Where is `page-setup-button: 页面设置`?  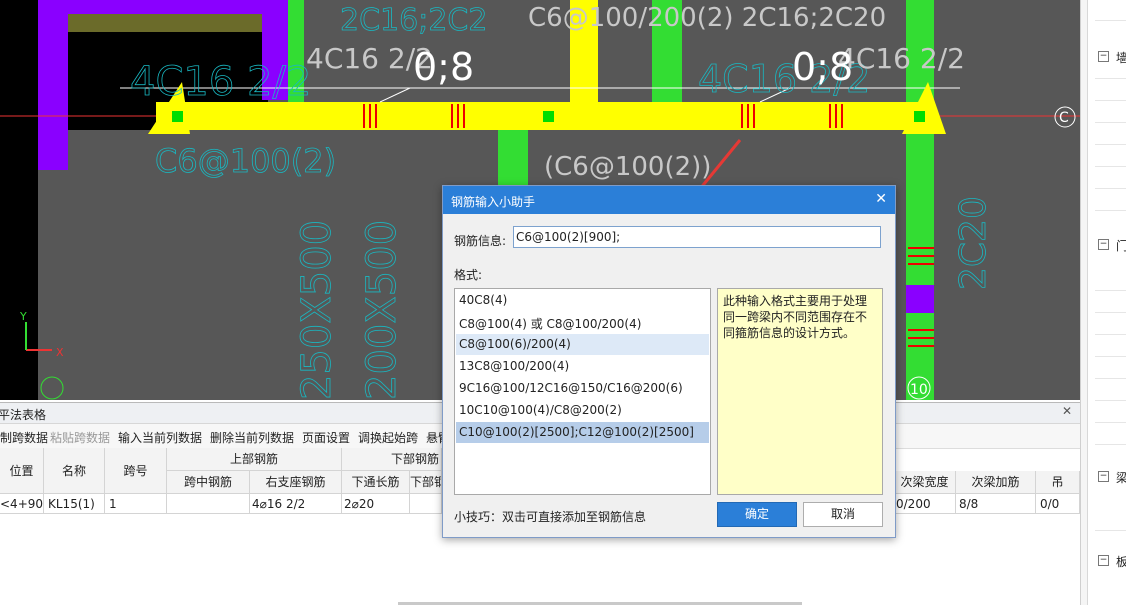 page-setup-button: 页面设置 is located at coordinates (326, 437).